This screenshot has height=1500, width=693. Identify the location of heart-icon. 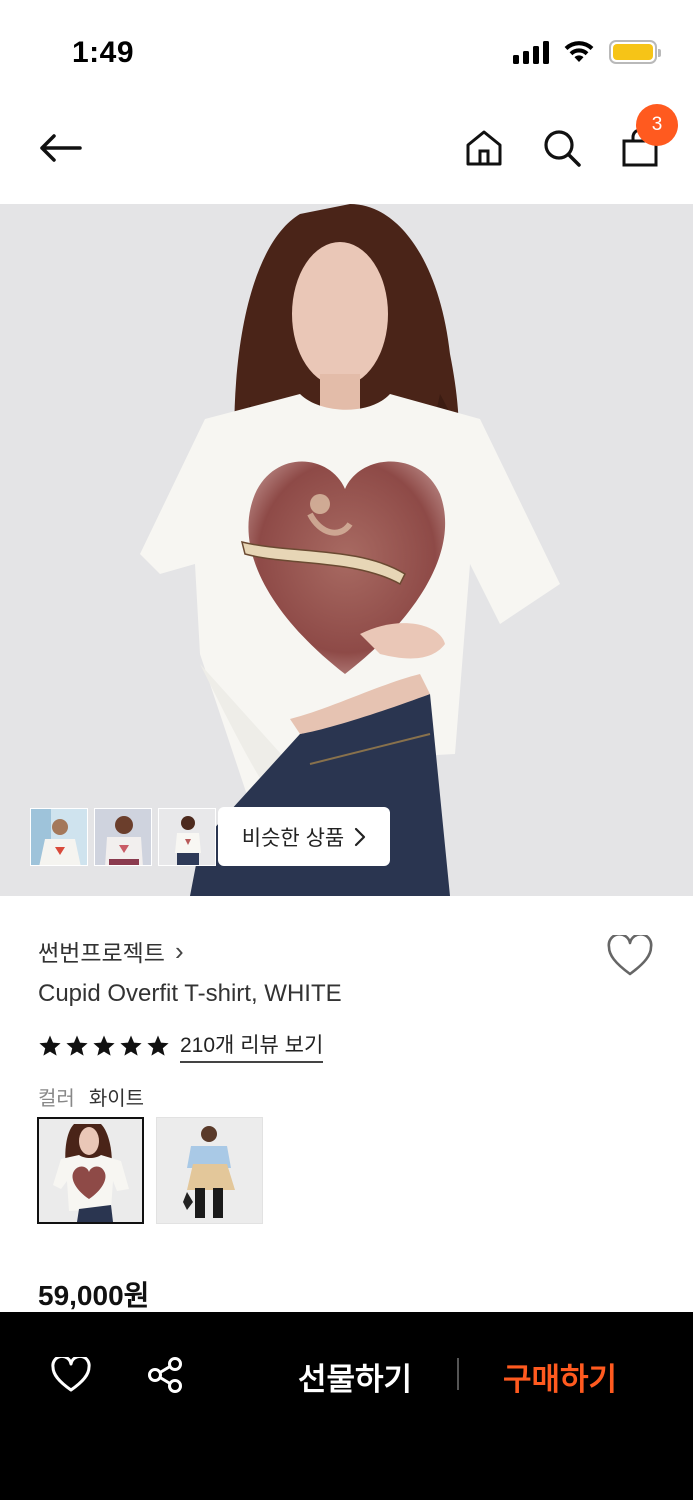
(71, 1374).